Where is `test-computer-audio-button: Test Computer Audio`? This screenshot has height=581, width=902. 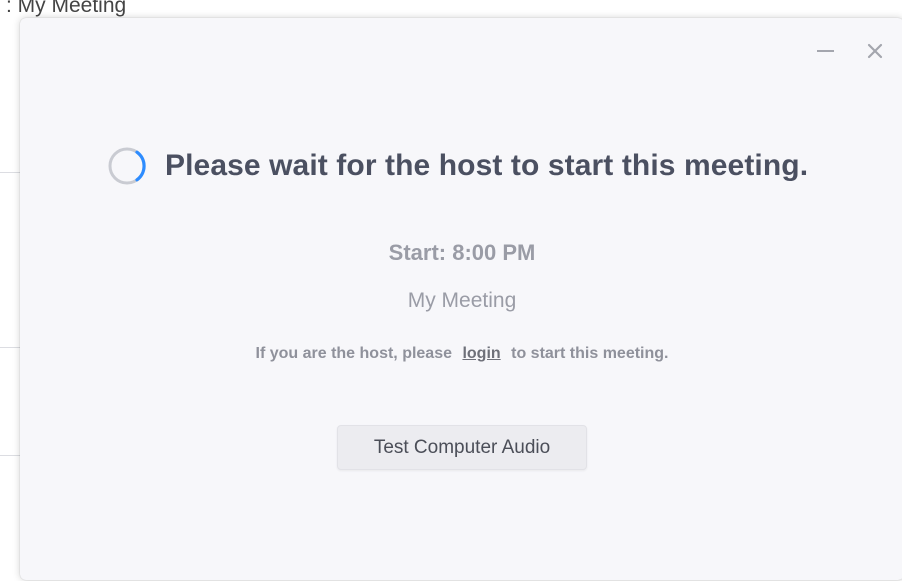
test-computer-audio-button: Test Computer Audio is located at coordinates (462, 447).